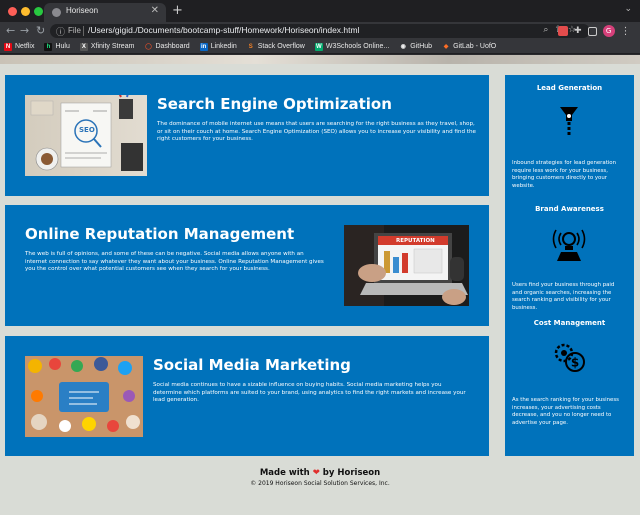 Image resolution: width=640 pixels, height=515 pixels. I want to click on window-titlebar: Horiseon ✕ + ⌄, so click(320, 11).